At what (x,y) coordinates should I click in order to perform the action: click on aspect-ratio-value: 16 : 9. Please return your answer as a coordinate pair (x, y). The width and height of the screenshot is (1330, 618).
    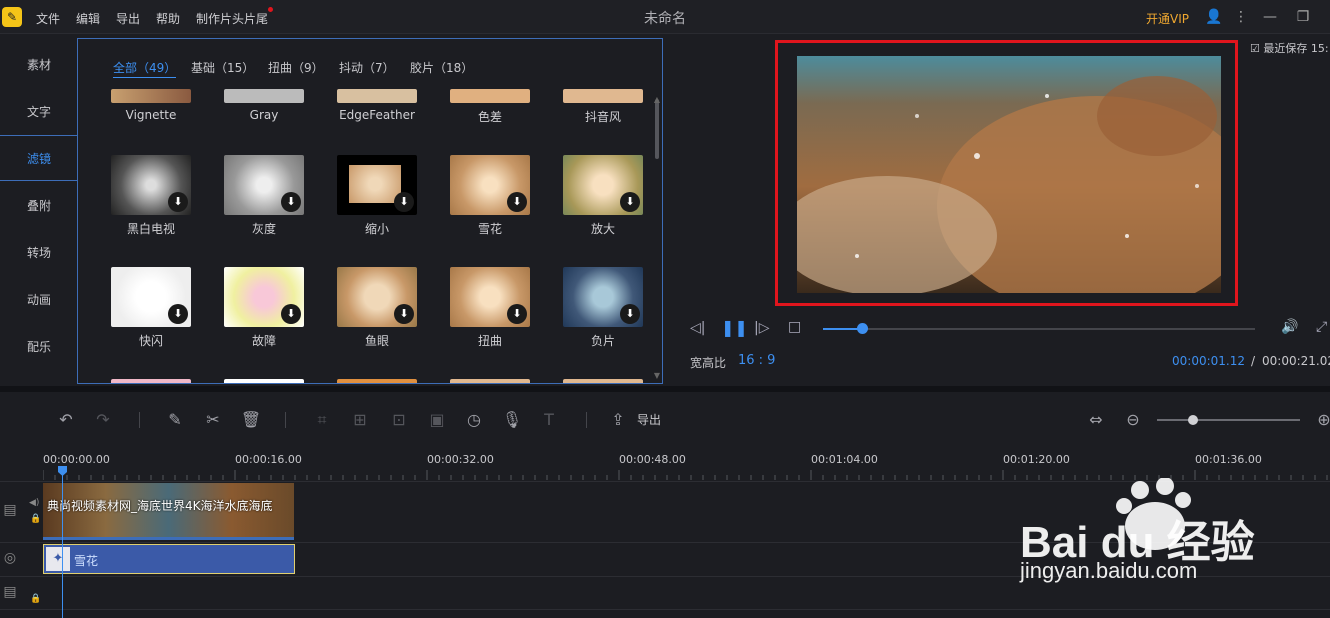
    Looking at the image, I should click on (756, 360).